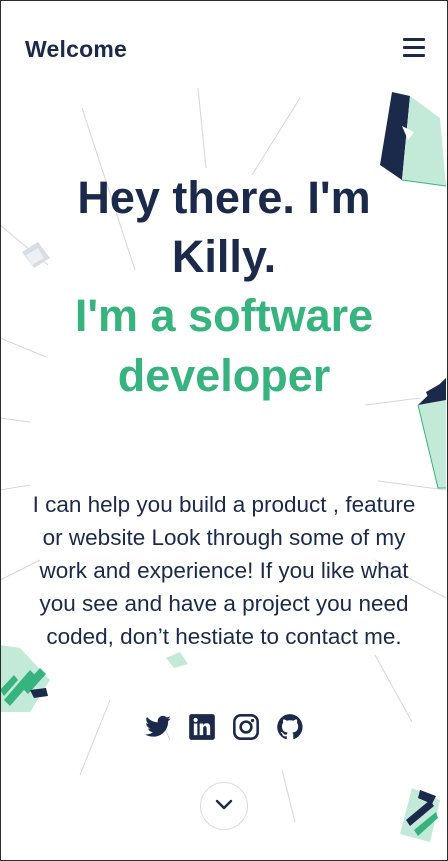  Describe the element at coordinates (414, 48) in the screenshot. I see `hamburger-menu-icon` at that location.